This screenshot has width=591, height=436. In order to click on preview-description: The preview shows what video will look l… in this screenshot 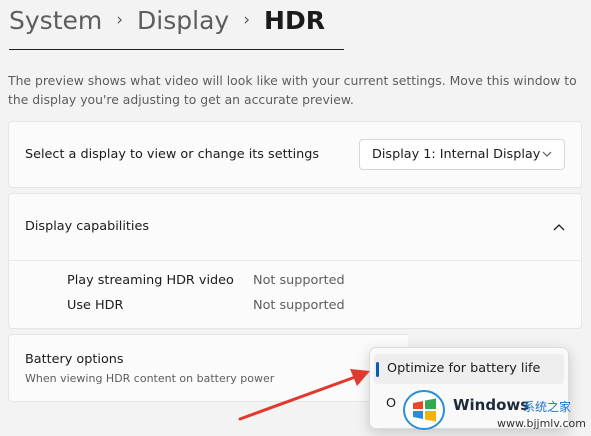, I will do `click(292, 90)`.